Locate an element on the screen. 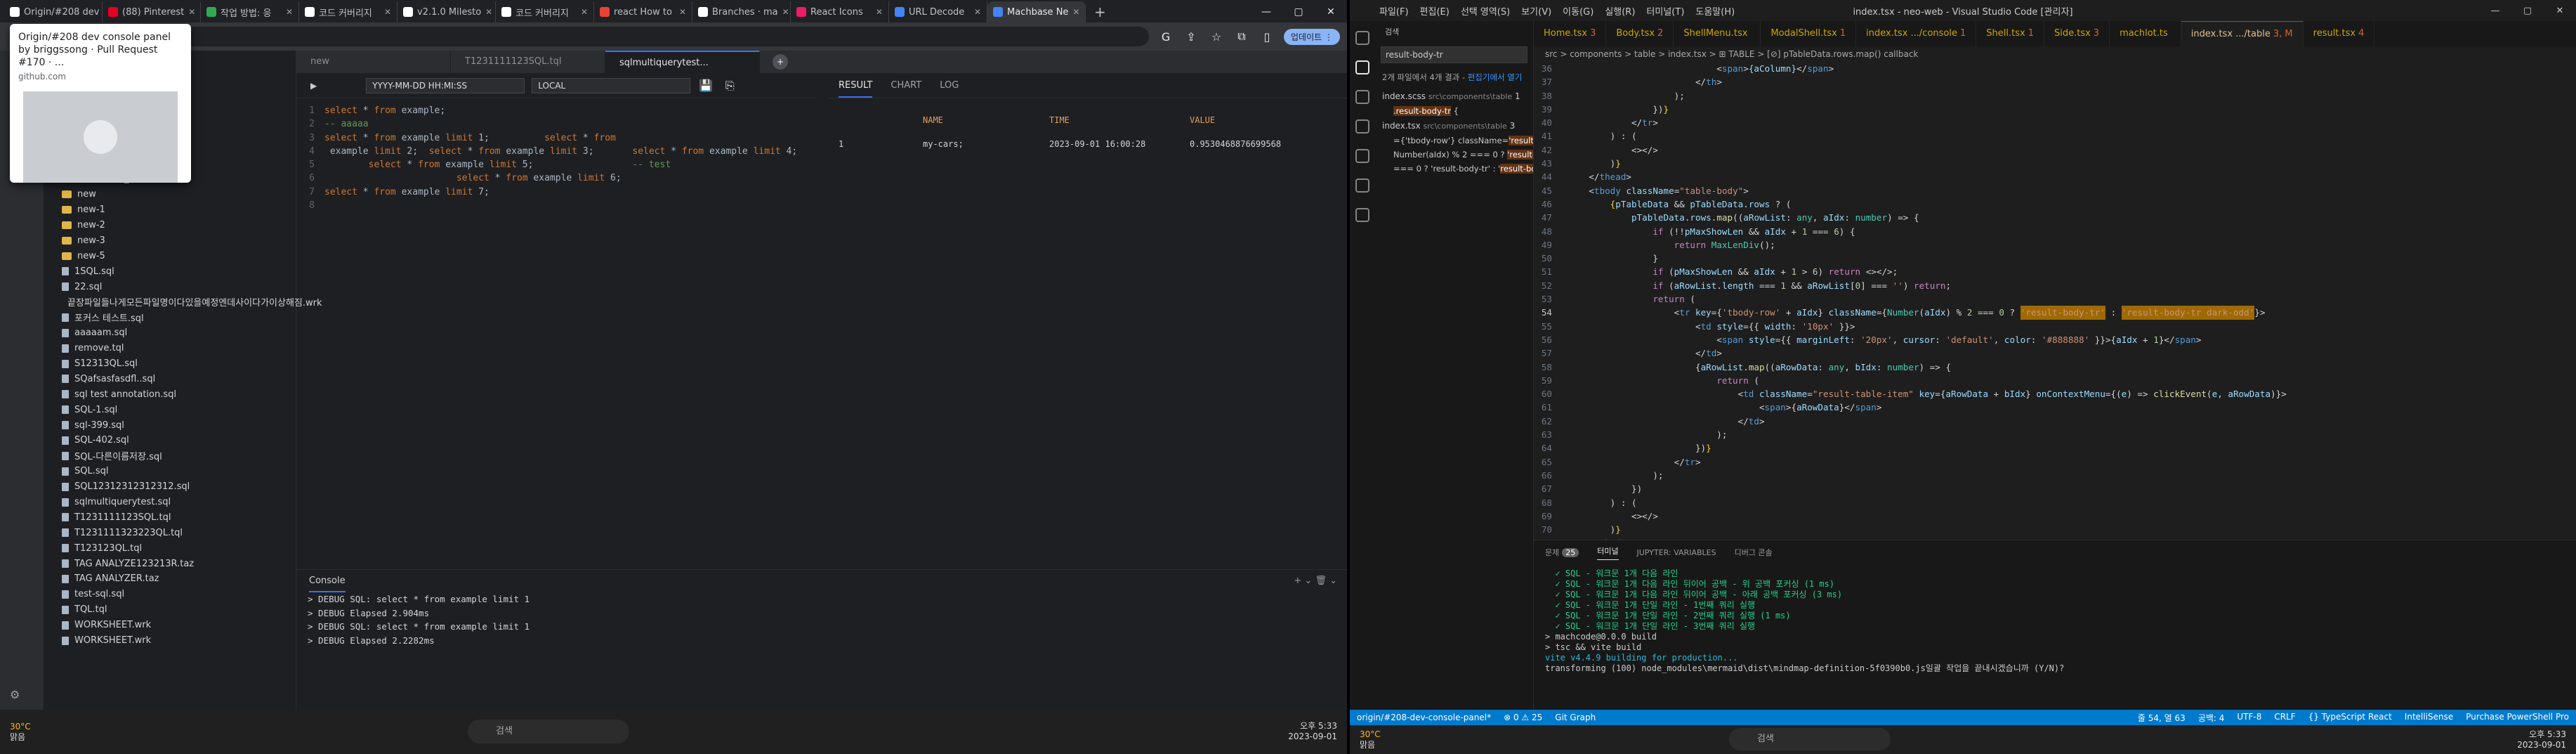 Image resolution: width=2576 pixels, height=754 pixels. tree-file: 끝장파일들나게모든파일명이다있을예정엔데사이다가이상해짐.wrk is located at coordinates (183, 302).